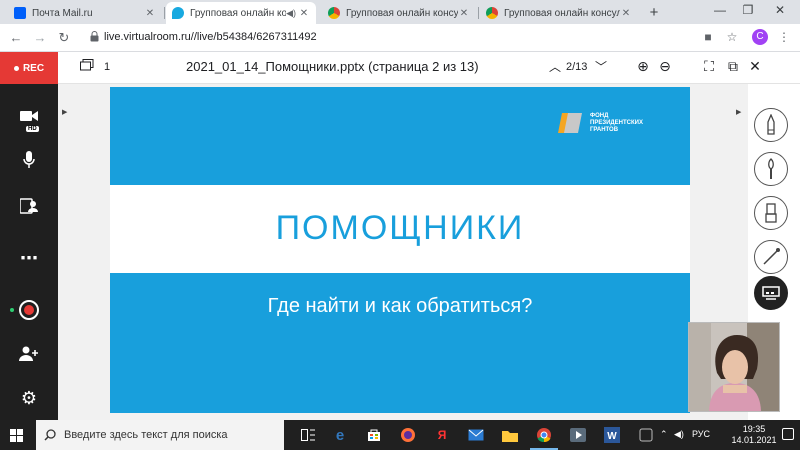 The height and width of the screenshot is (450, 800). What do you see at coordinates (408, 435) in the screenshot?
I see `firefox-icon` at bounding box center [408, 435].